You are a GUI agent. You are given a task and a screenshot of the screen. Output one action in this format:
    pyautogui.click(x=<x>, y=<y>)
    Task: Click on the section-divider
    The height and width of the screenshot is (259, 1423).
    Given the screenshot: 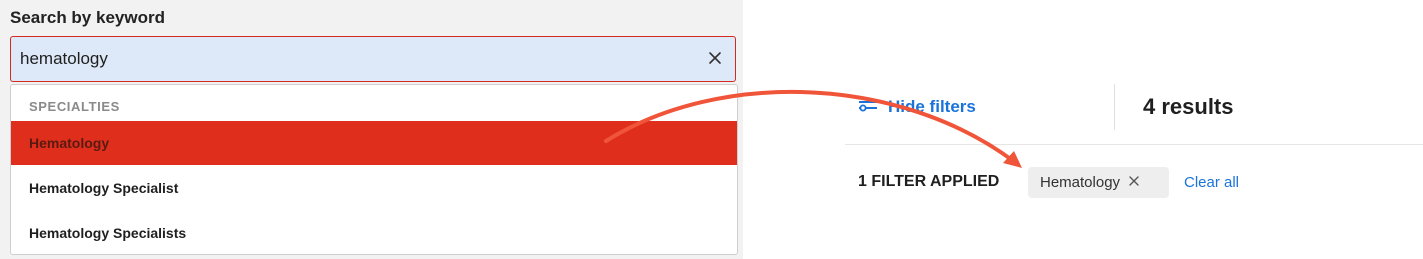 What is the action you would take?
    pyautogui.click(x=1134, y=144)
    